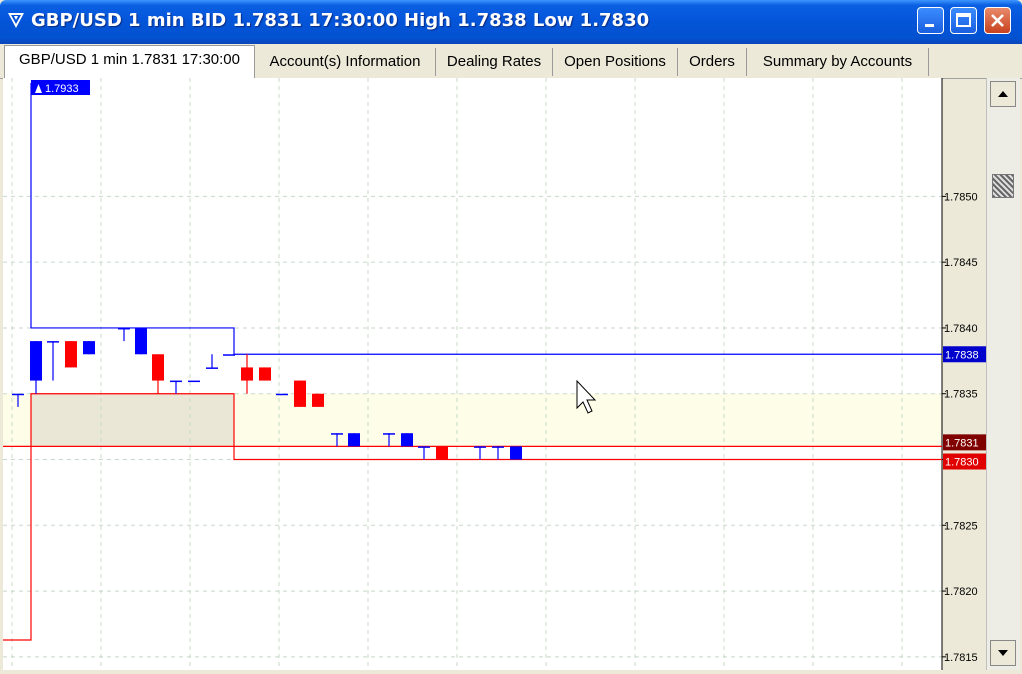  Describe the element at coordinates (961, 658) in the screenshot. I see `y-tick-label: 1.7815` at that location.